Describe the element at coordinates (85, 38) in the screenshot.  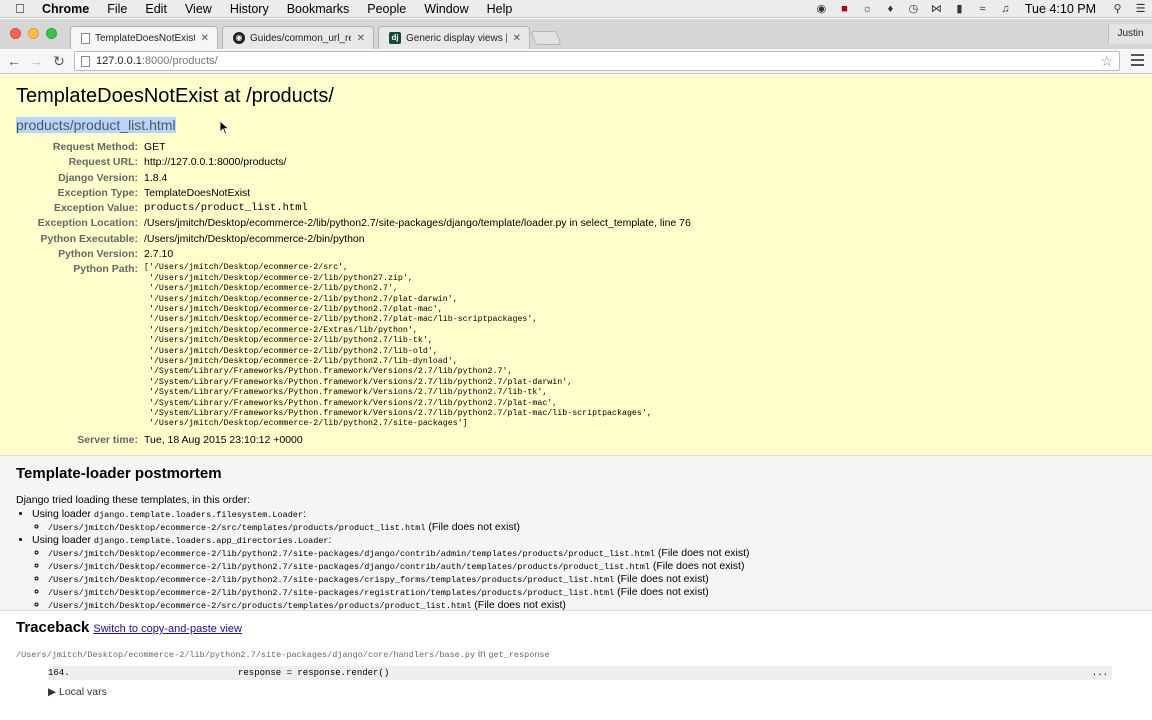
I see `page-icon` at that location.